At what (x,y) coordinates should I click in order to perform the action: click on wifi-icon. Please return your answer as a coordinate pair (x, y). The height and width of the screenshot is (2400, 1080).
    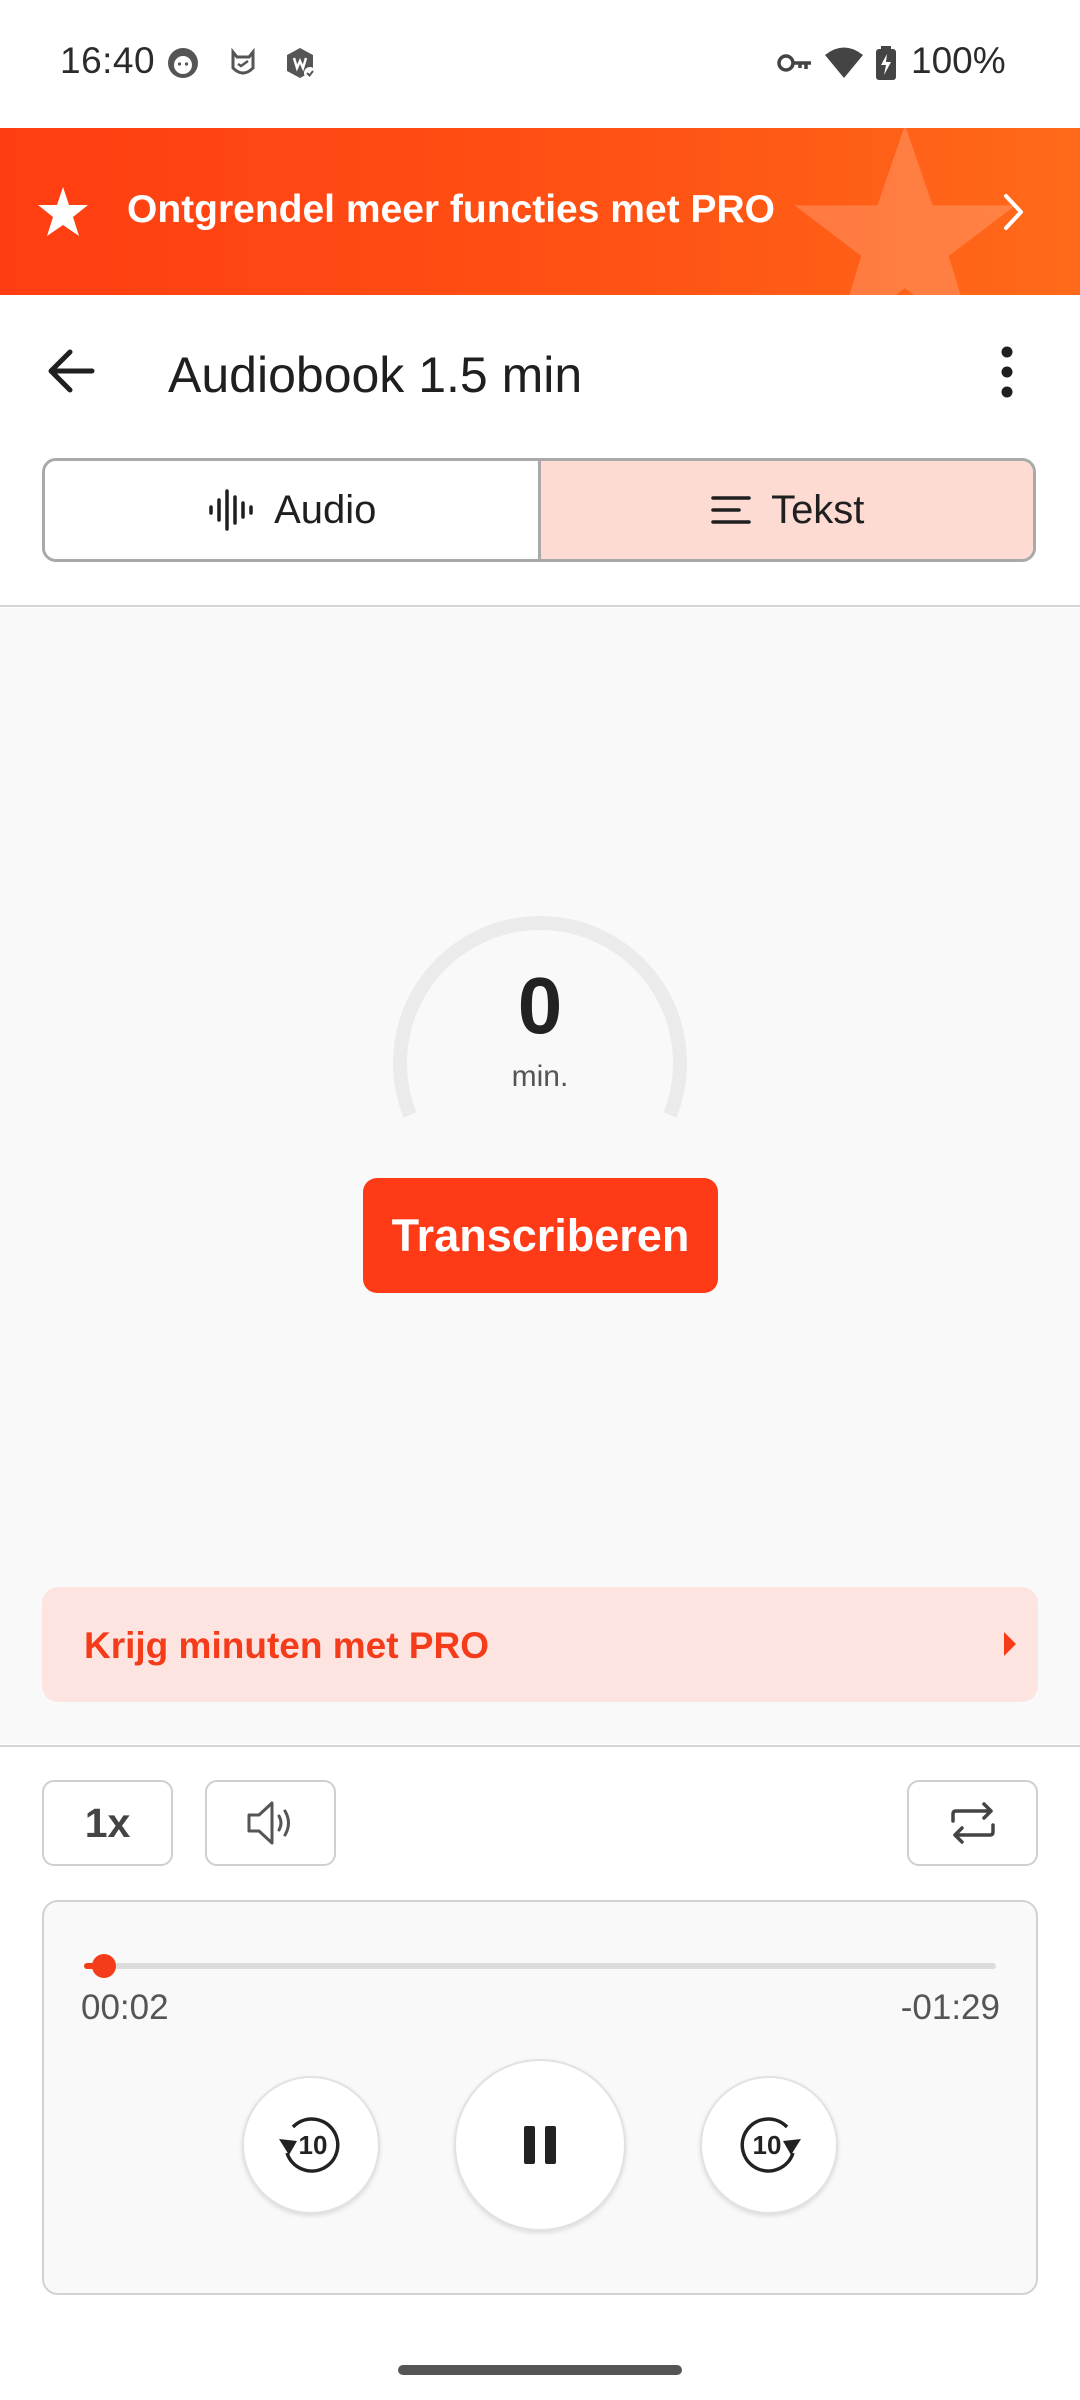
    Looking at the image, I should click on (844, 62).